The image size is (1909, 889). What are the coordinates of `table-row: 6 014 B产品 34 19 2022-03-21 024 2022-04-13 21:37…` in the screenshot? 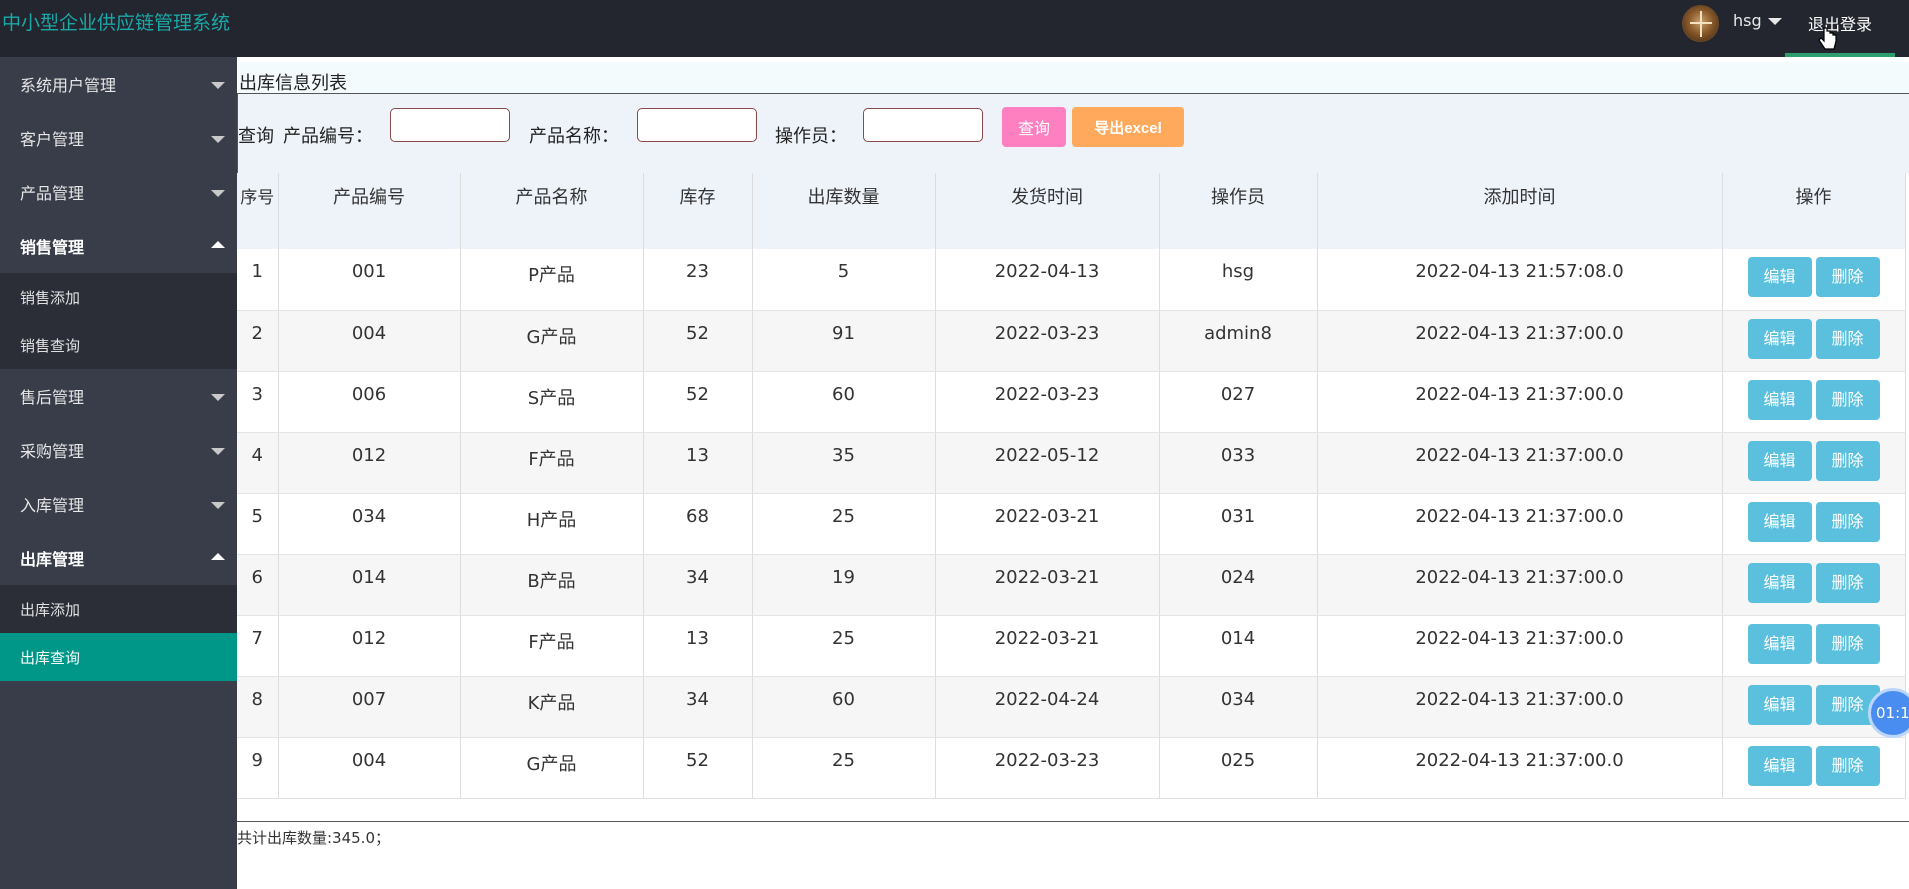 It's located at (1071, 585).